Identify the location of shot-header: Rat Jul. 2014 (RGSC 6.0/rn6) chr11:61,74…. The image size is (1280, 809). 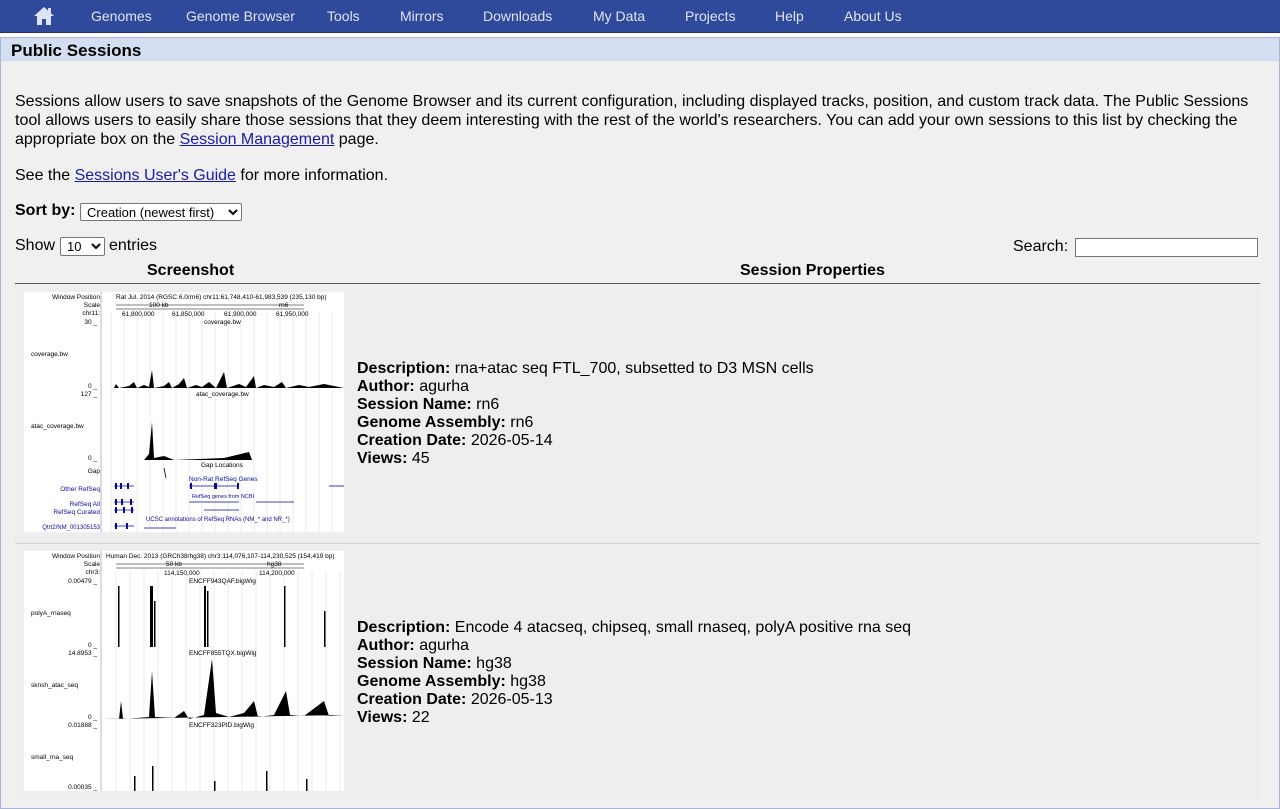
(221, 297).